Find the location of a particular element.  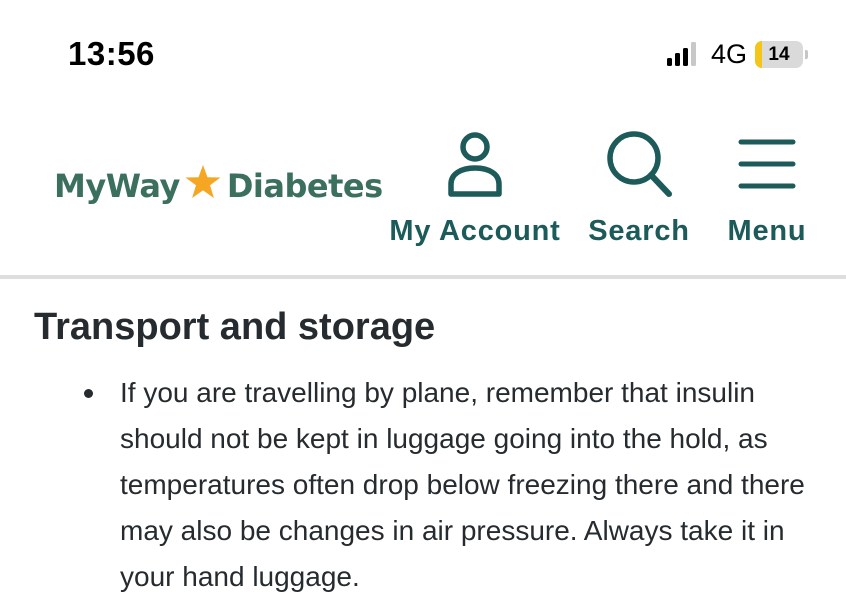

menu-button: Menu is located at coordinates (767, 188).